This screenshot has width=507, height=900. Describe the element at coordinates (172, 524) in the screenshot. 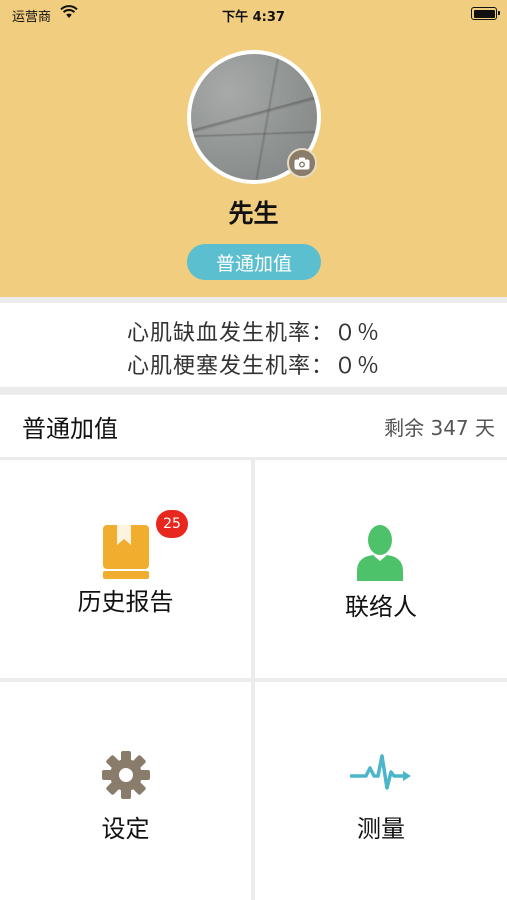

I see `report-count-badge: 25` at that location.